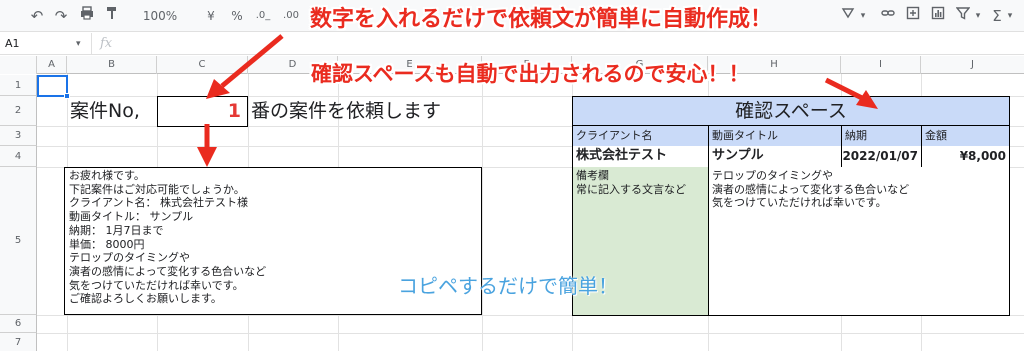 This screenshot has height=351, width=1024. I want to click on arrow-to-confirm-space, so click(851, 93).